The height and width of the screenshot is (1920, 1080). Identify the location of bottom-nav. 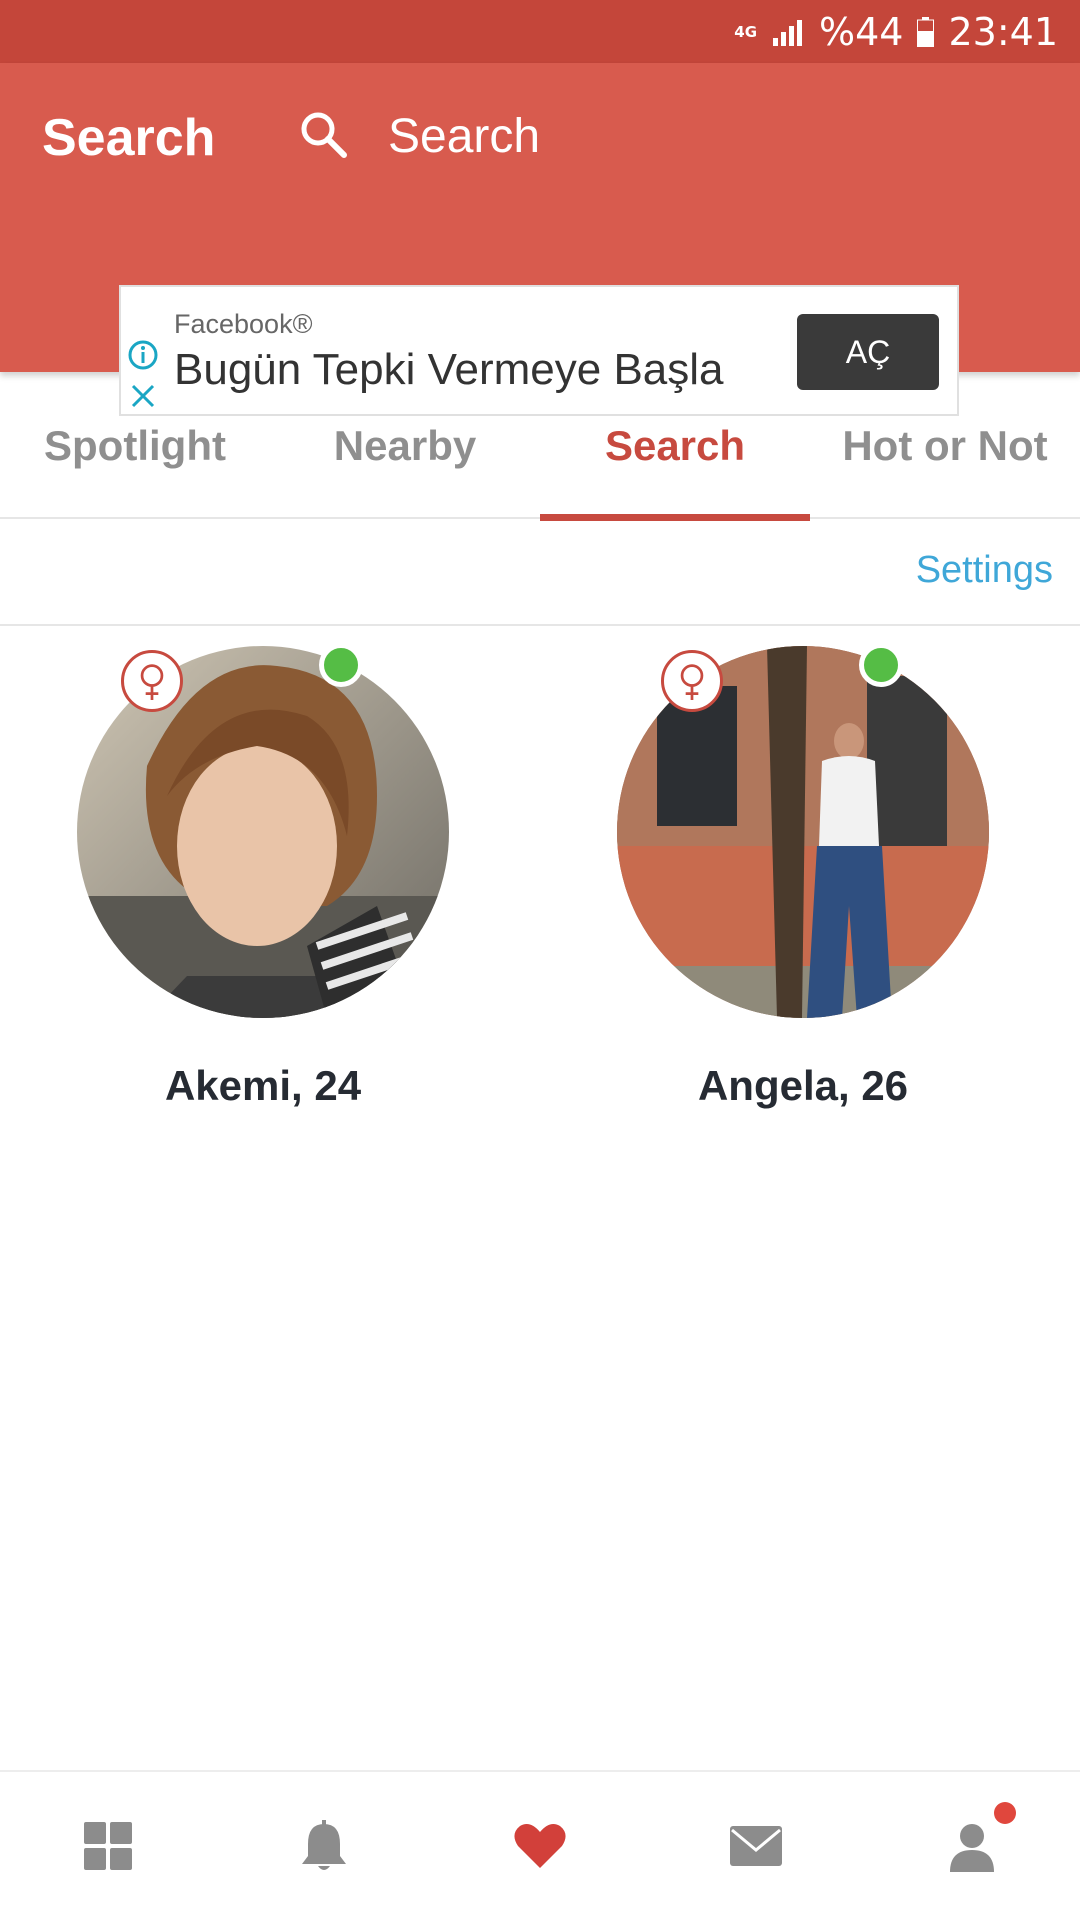
(540, 1845).